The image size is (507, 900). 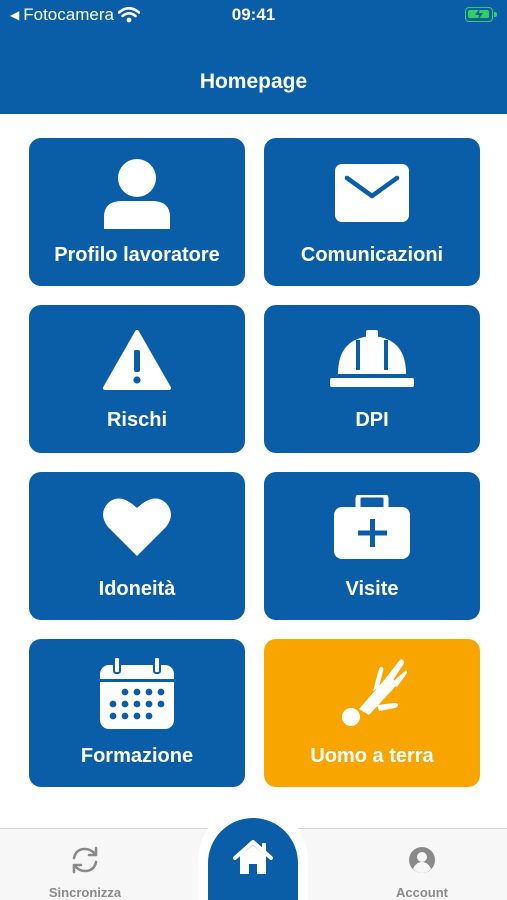 What do you see at coordinates (422, 892) in the screenshot?
I see `tab-label: Account` at bounding box center [422, 892].